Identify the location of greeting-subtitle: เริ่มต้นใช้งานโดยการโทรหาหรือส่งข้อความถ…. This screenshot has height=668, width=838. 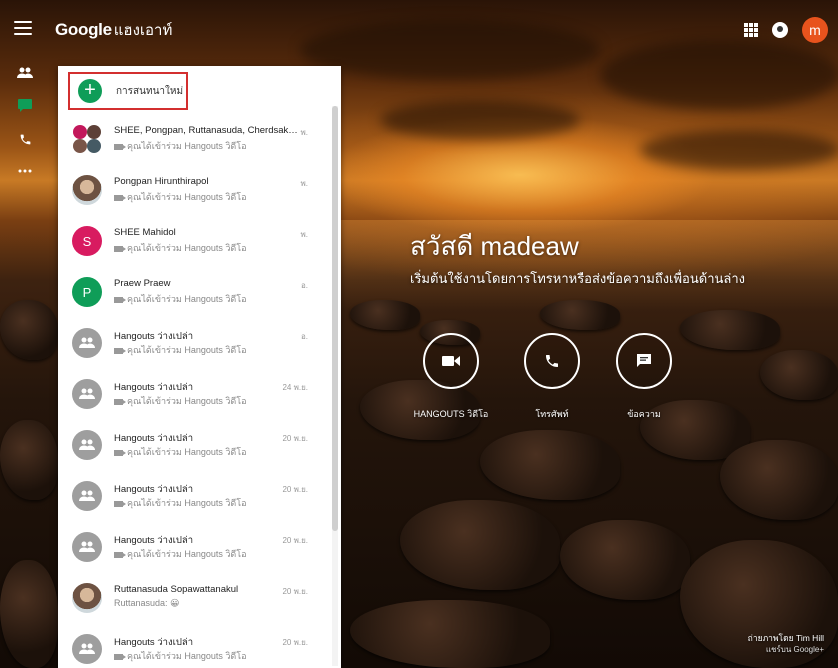
(577, 278).